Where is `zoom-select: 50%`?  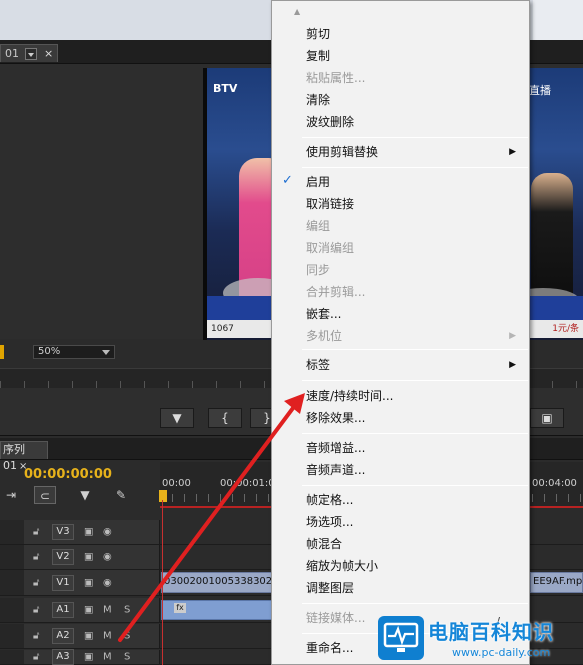
zoom-select: 50% is located at coordinates (74, 352).